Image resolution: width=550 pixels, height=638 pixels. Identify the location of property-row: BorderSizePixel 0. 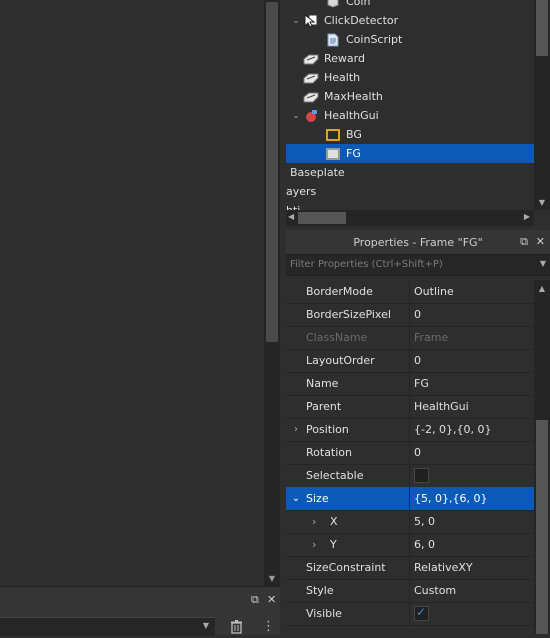
(410, 315).